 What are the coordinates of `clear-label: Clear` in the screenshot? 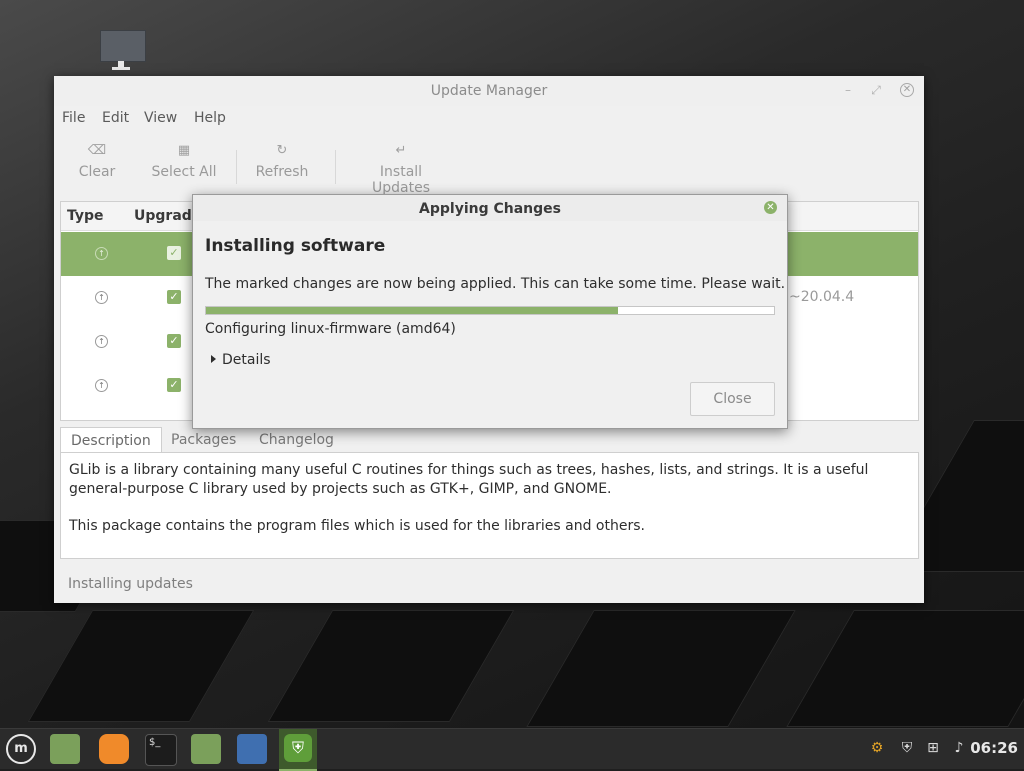 It's located at (97, 172).